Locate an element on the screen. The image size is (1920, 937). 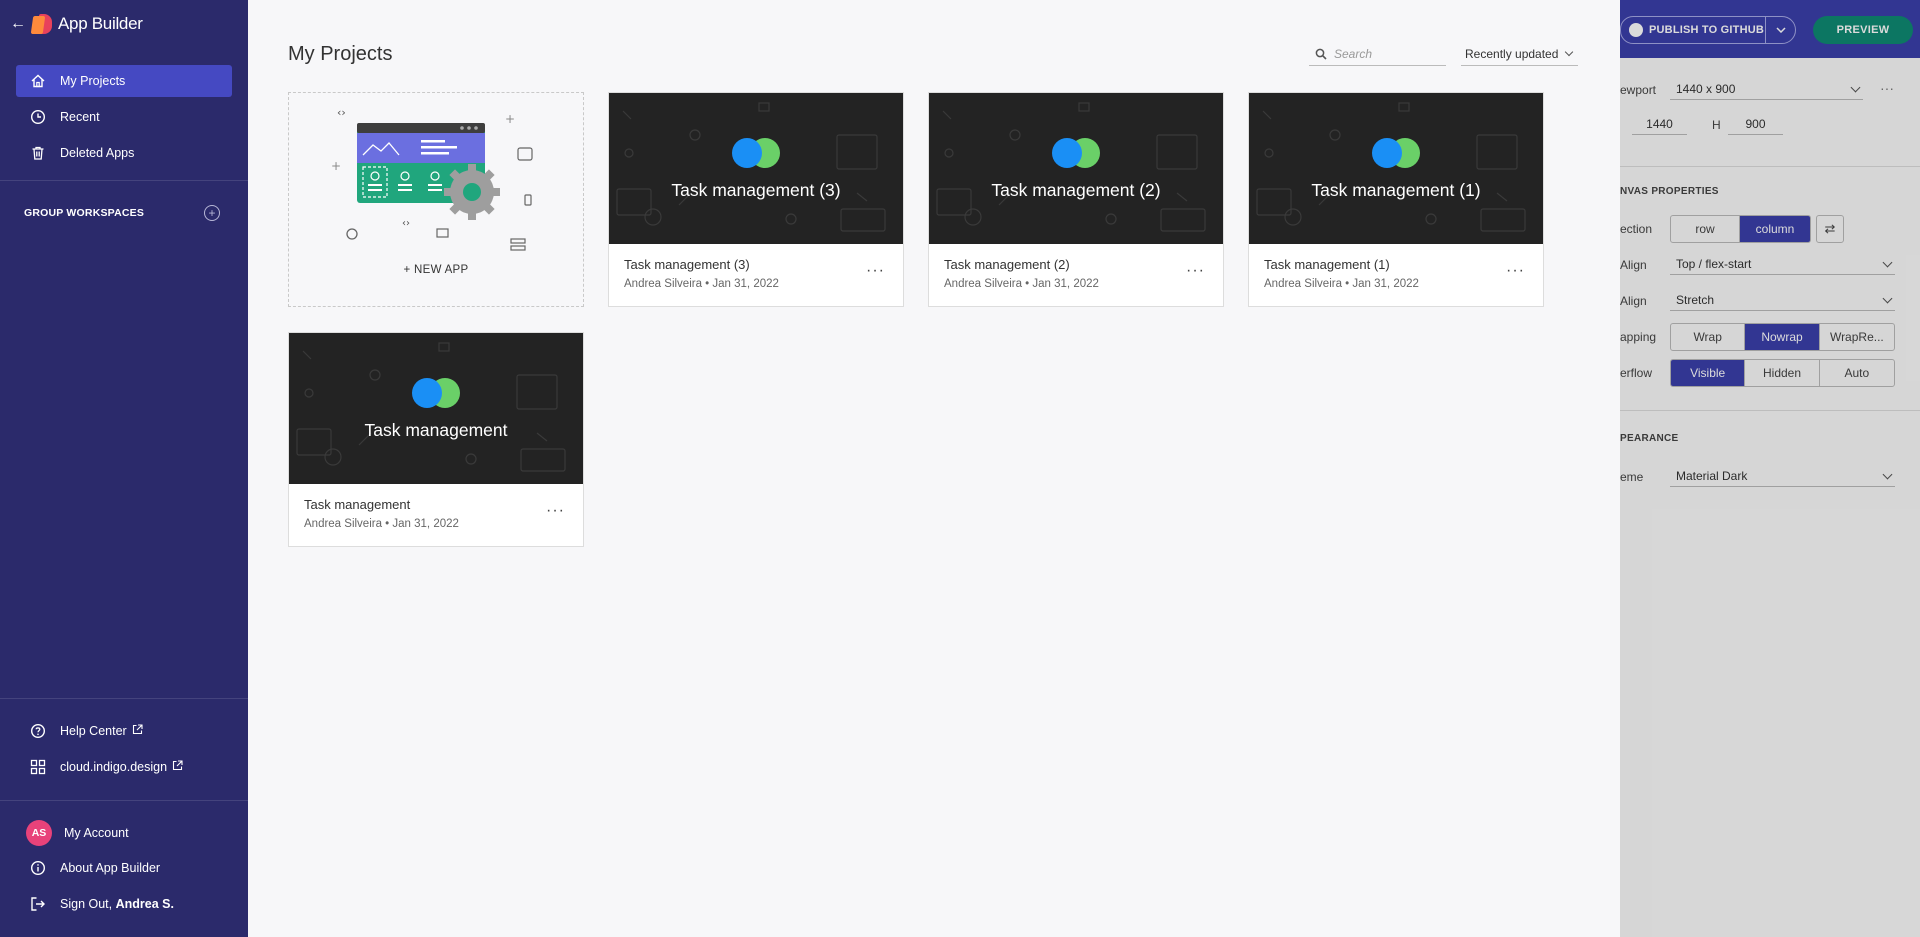
panel-topbar: PUBLISH TO GITHUB PREVIEW is located at coordinates (1770, 29).